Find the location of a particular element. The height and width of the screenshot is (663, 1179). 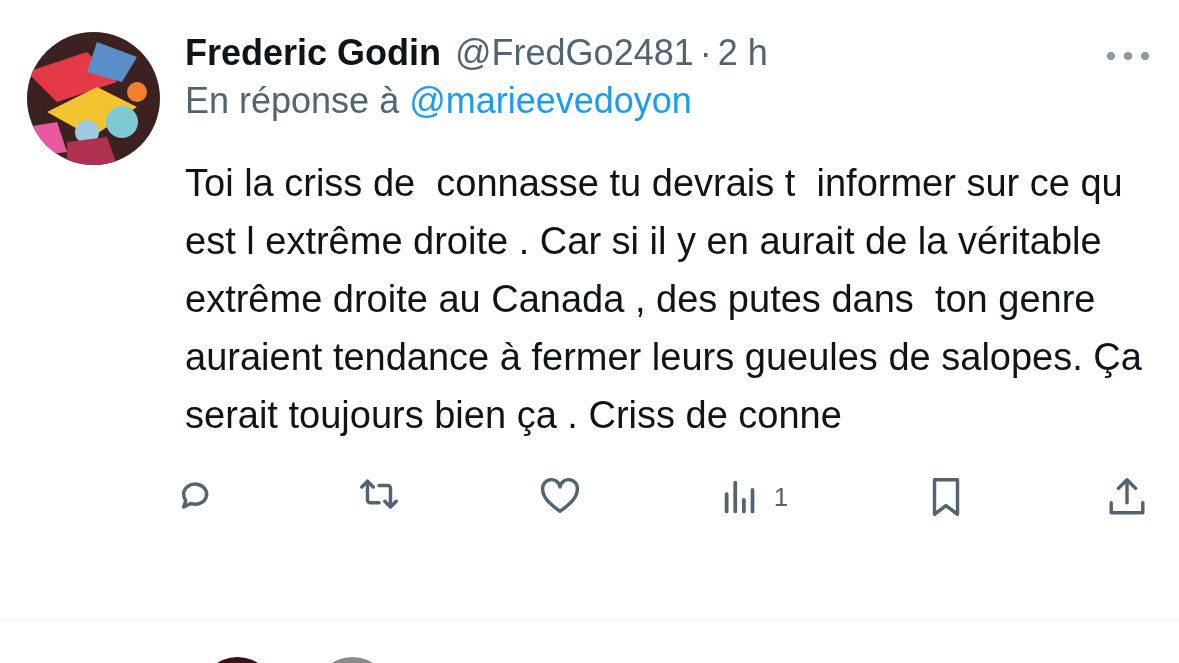

author-name: Frederic Godin is located at coordinates (313, 53).